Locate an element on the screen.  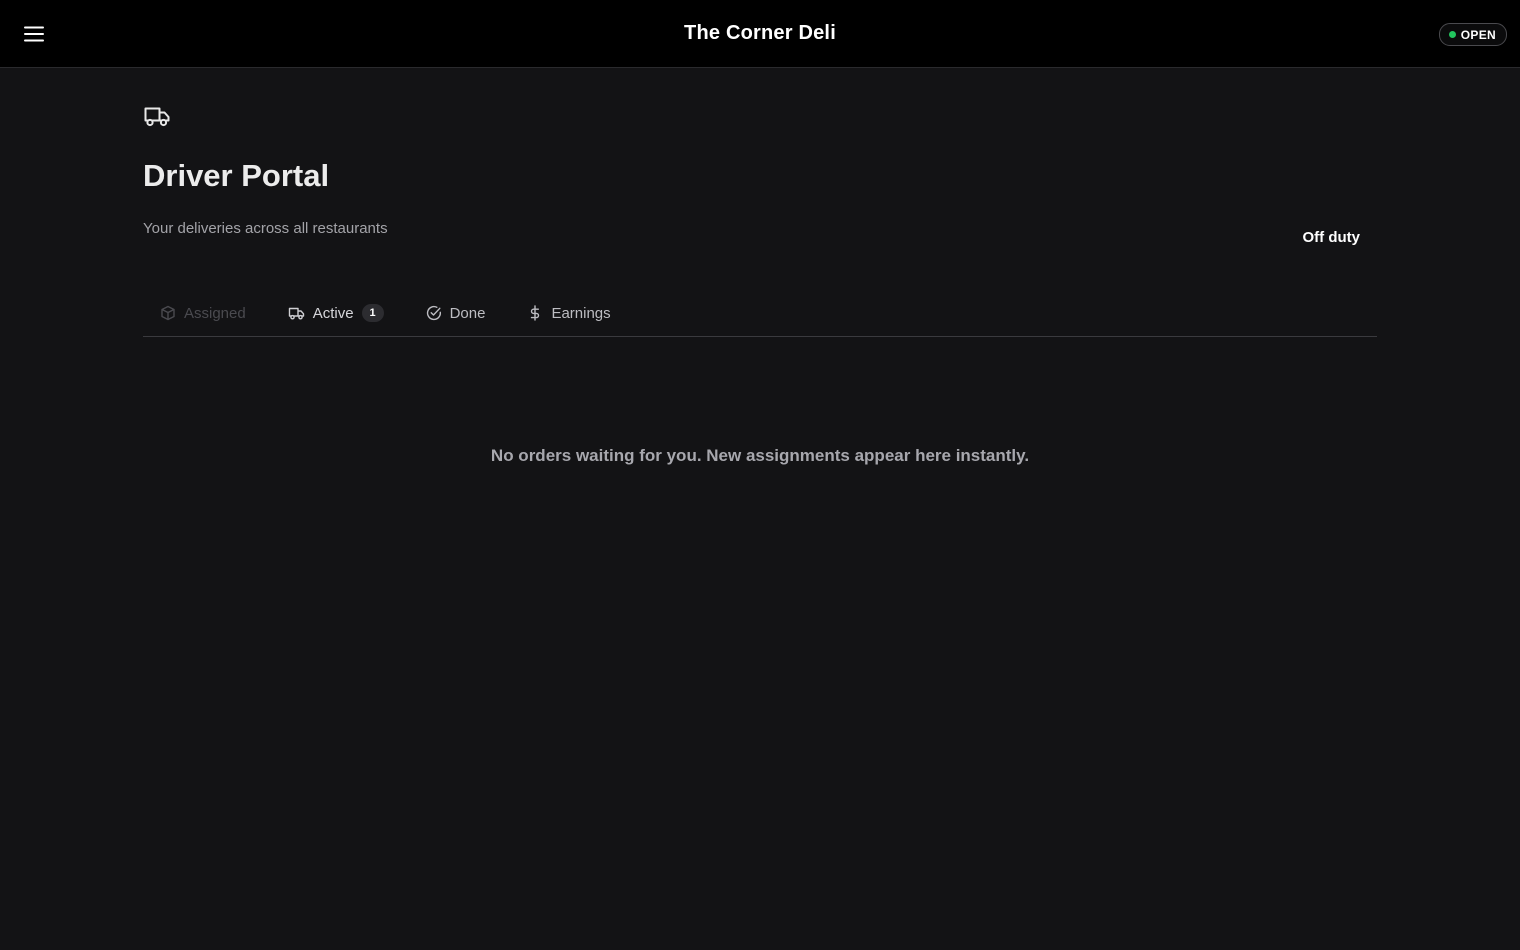
tab-done: Done is located at coordinates (456, 313).